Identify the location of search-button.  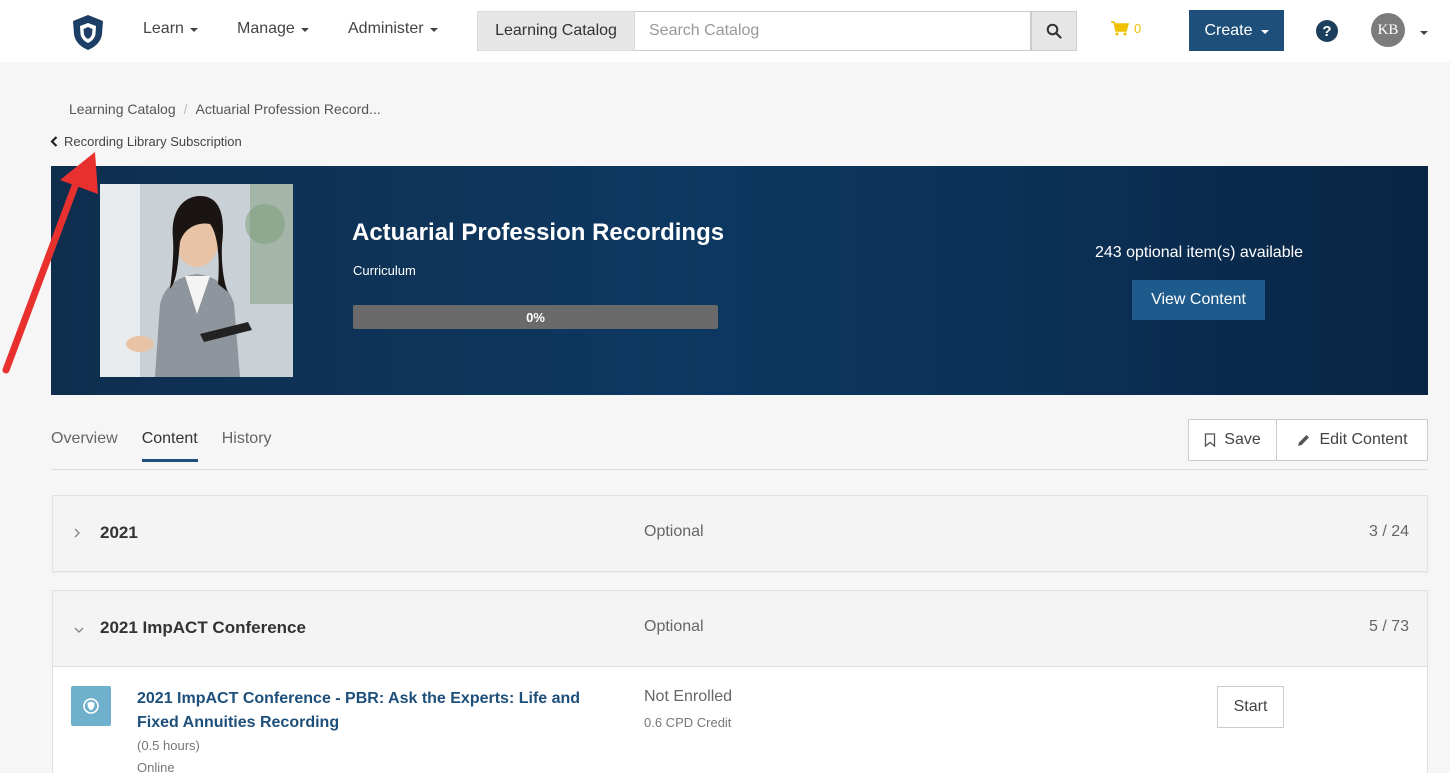
(1054, 31).